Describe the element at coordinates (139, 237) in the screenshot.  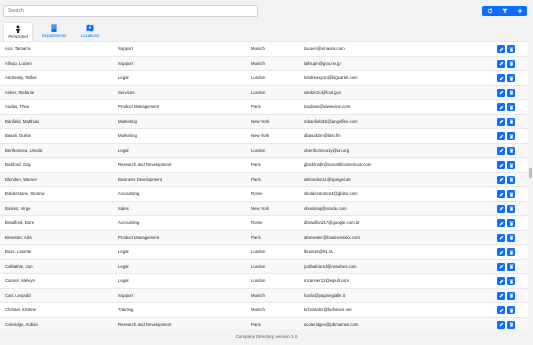
I see `row-department: Product Management` at that location.